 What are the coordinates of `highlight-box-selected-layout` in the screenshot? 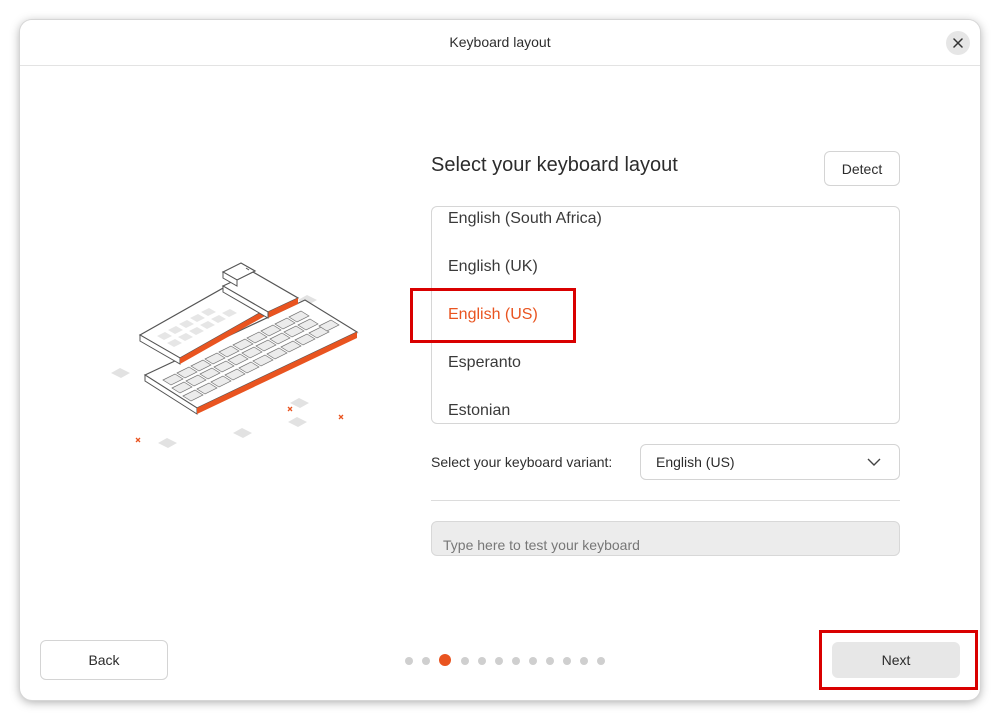 It's located at (493, 315).